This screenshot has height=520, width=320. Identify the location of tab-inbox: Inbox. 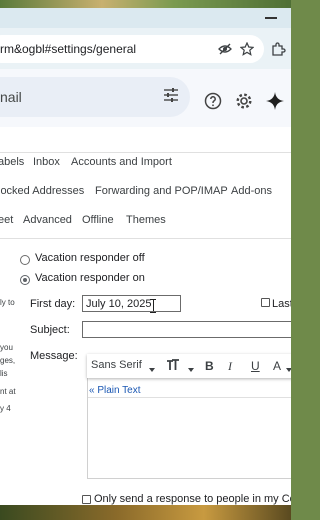
(46, 162).